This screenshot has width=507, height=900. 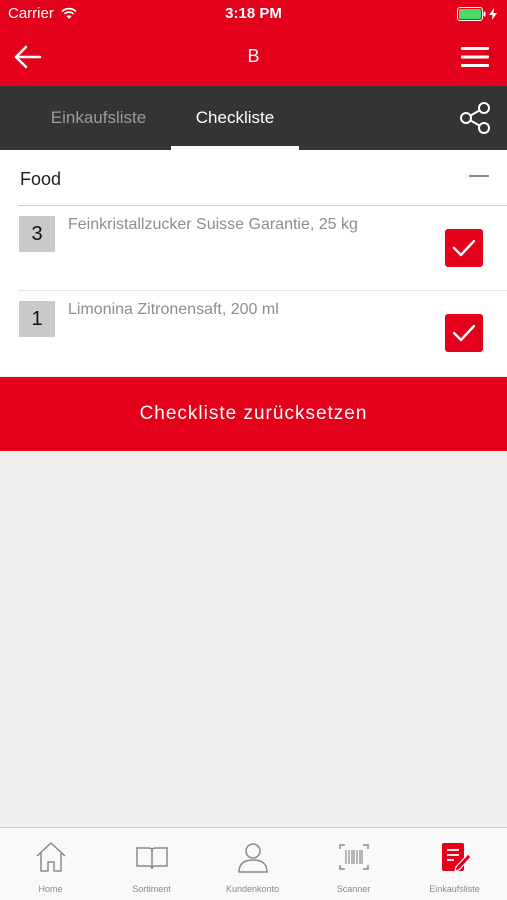 I want to click on bottom-nav-label: Sortiment, so click(x=151, y=889).